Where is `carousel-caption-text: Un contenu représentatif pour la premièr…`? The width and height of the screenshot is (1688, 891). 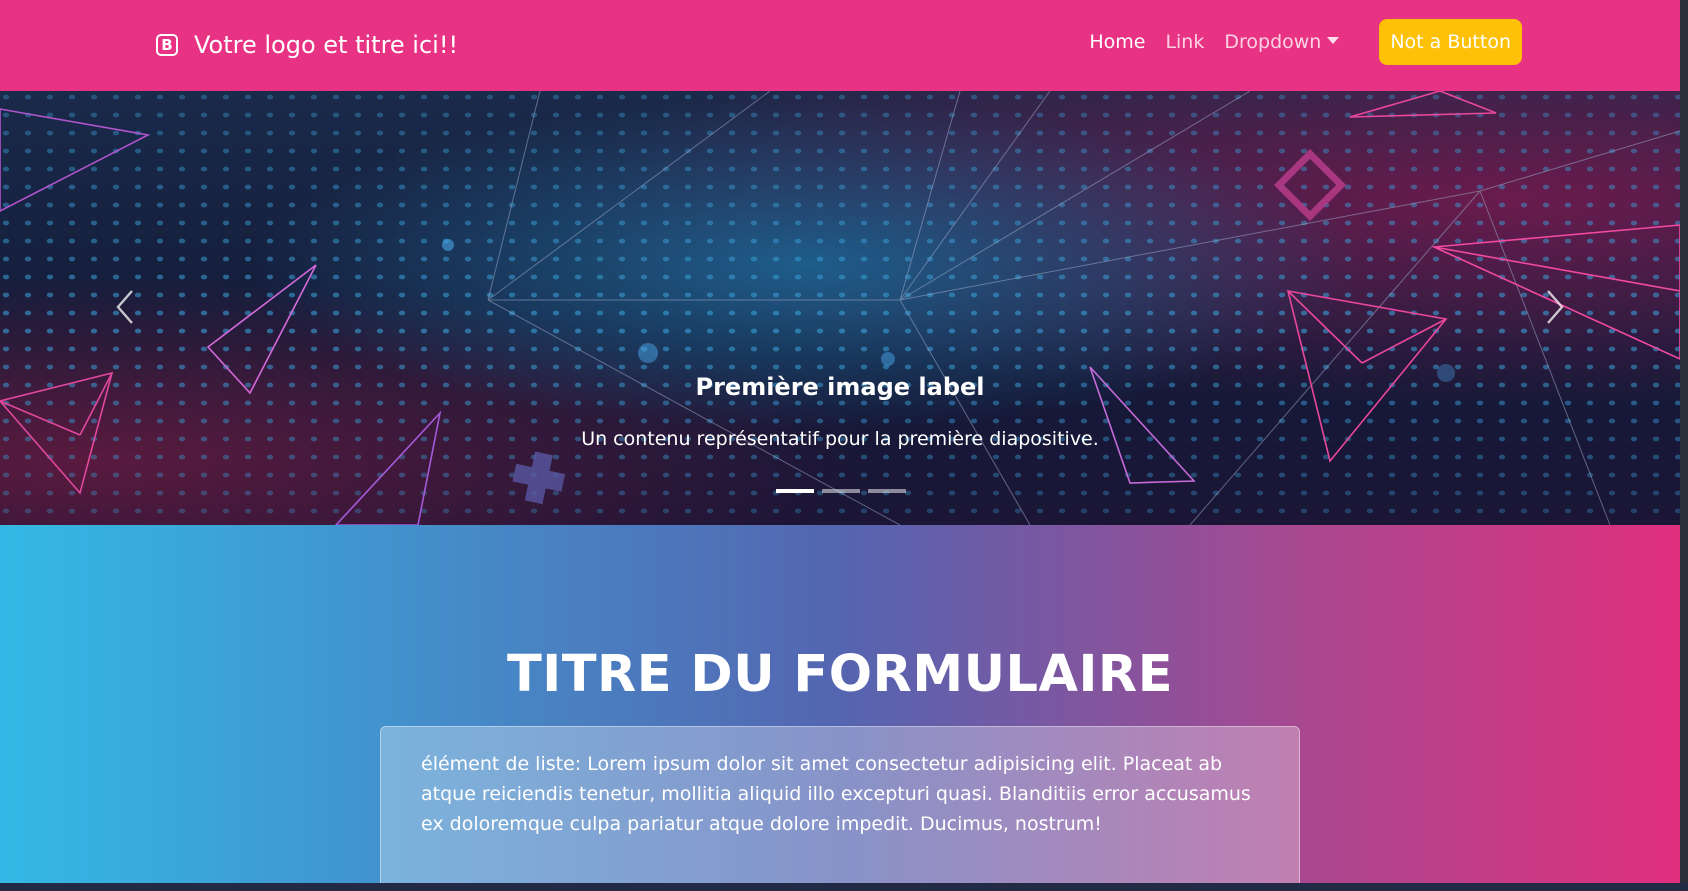
carousel-caption-text: Un contenu représentatif pour la premièr… is located at coordinates (840, 439).